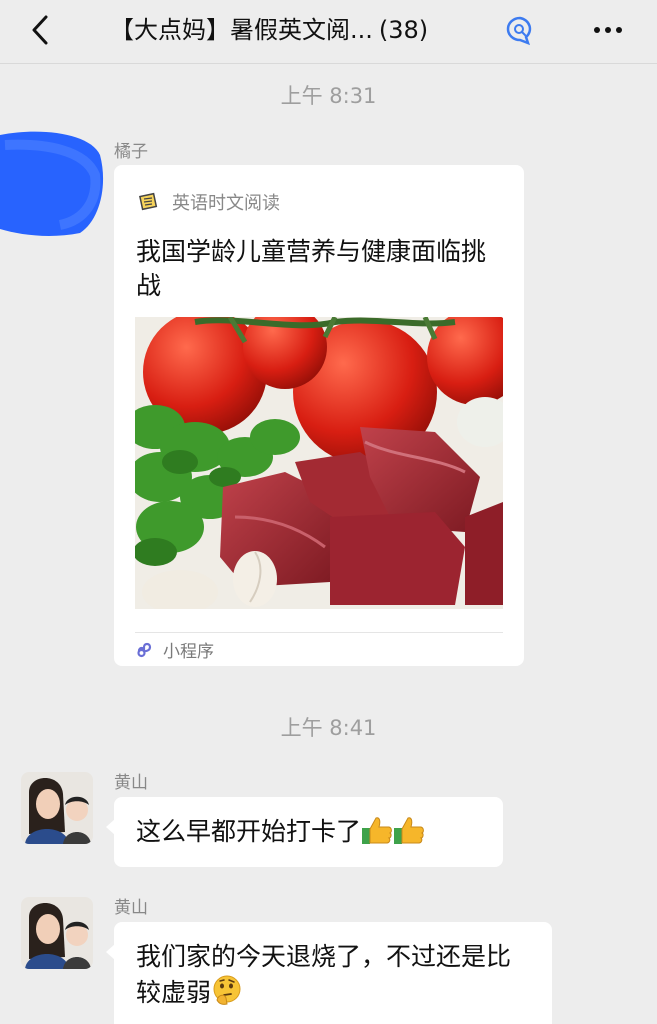 The height and width of the screenshot is (1024, 657). What do you see at coordinates (131, 152) in the screenshot?
I see `sender-name: 橘子` at bounding box center [131, 152].